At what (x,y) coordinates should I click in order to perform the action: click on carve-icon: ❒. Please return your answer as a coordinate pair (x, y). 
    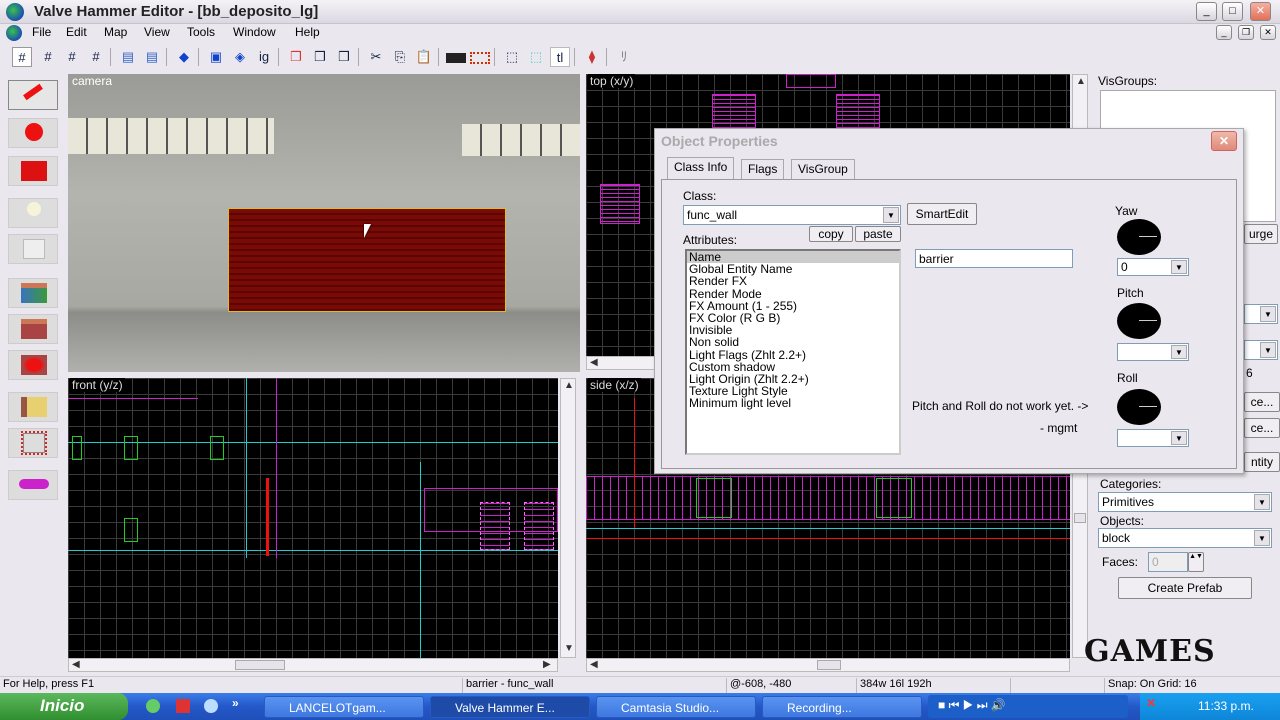
    Looking at the image, I should click on (296, 57).